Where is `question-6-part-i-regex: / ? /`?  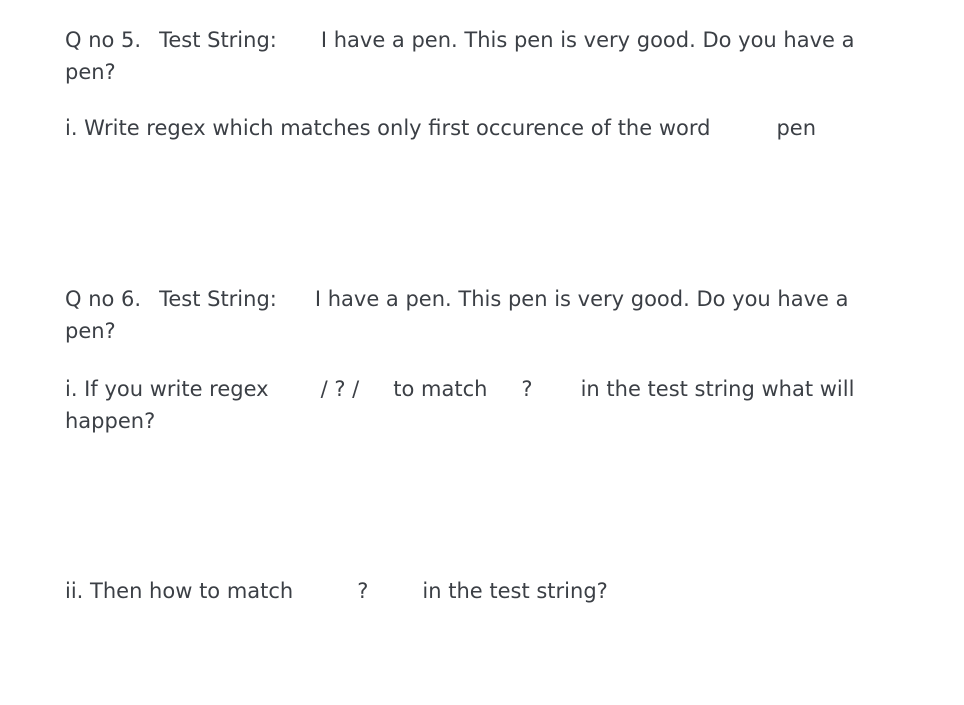
question-6-part-i-regex: / ? / is located at coordinates (340, 389).